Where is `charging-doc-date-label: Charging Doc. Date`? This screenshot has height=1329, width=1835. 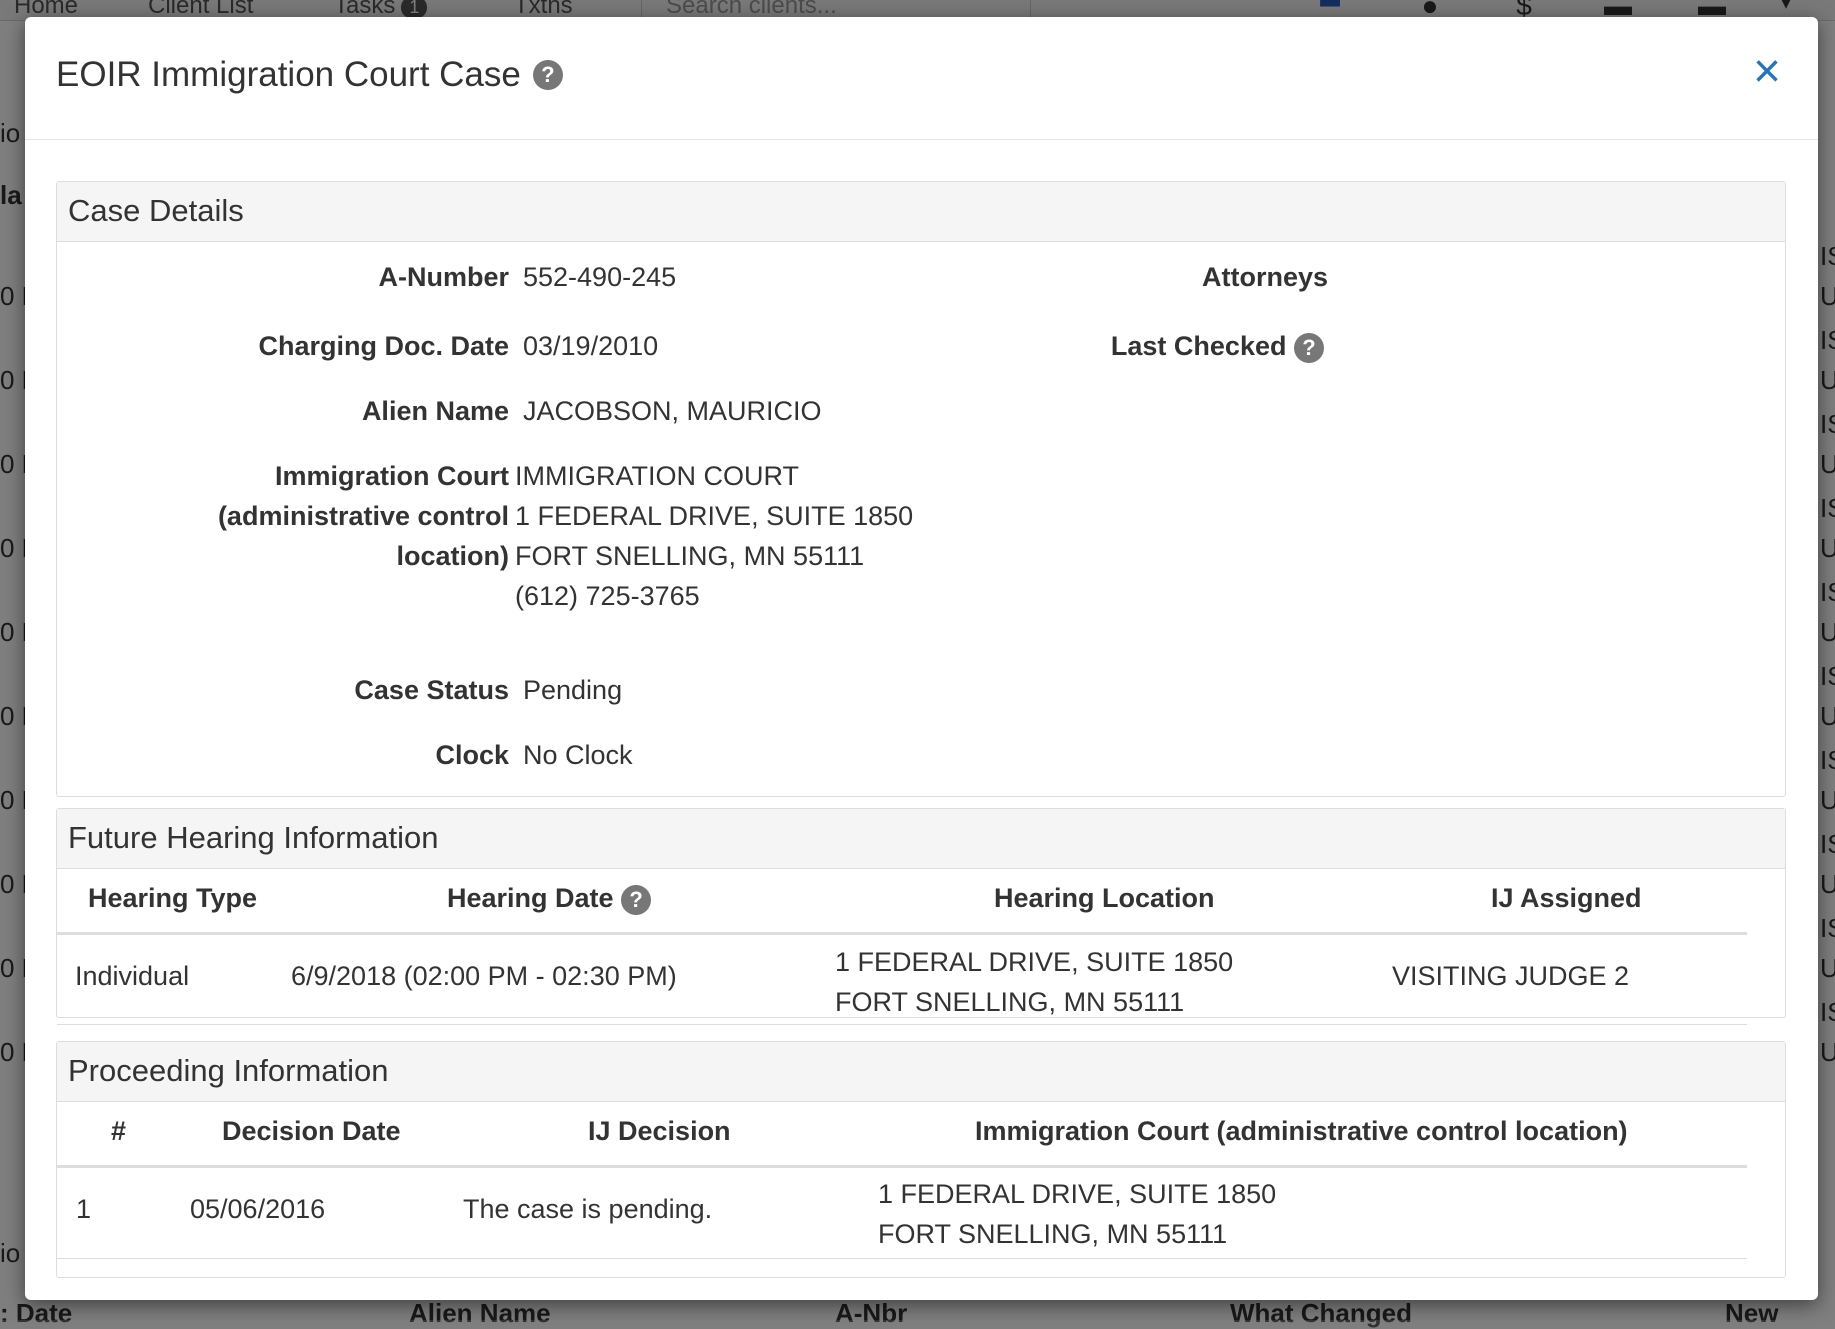 charging-doc-date-label: Charging Doc. Date is located at coordinates (383, 346).